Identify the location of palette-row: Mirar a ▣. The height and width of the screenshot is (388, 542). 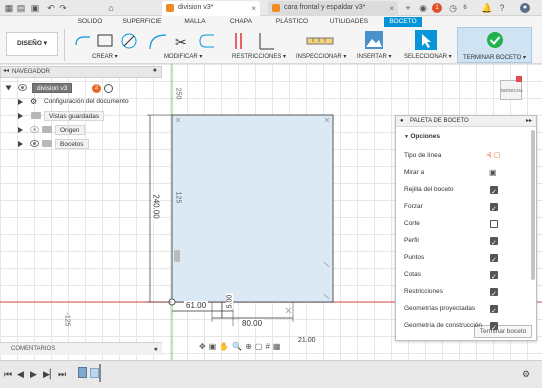
(466, 172).